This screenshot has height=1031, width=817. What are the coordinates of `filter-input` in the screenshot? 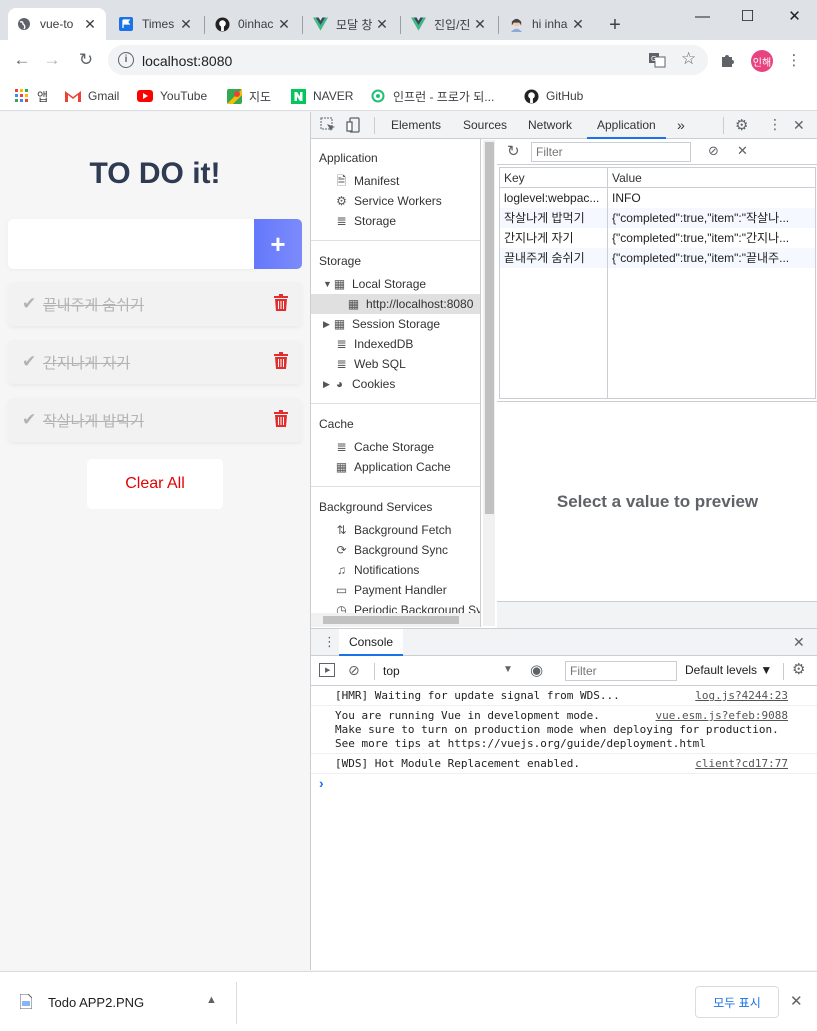 It's located at (611, 152).